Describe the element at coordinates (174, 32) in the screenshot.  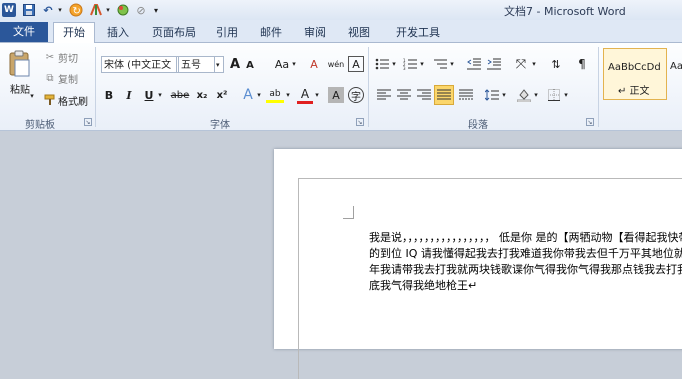
I see `tab-page-layout: 页面布局` at that location.